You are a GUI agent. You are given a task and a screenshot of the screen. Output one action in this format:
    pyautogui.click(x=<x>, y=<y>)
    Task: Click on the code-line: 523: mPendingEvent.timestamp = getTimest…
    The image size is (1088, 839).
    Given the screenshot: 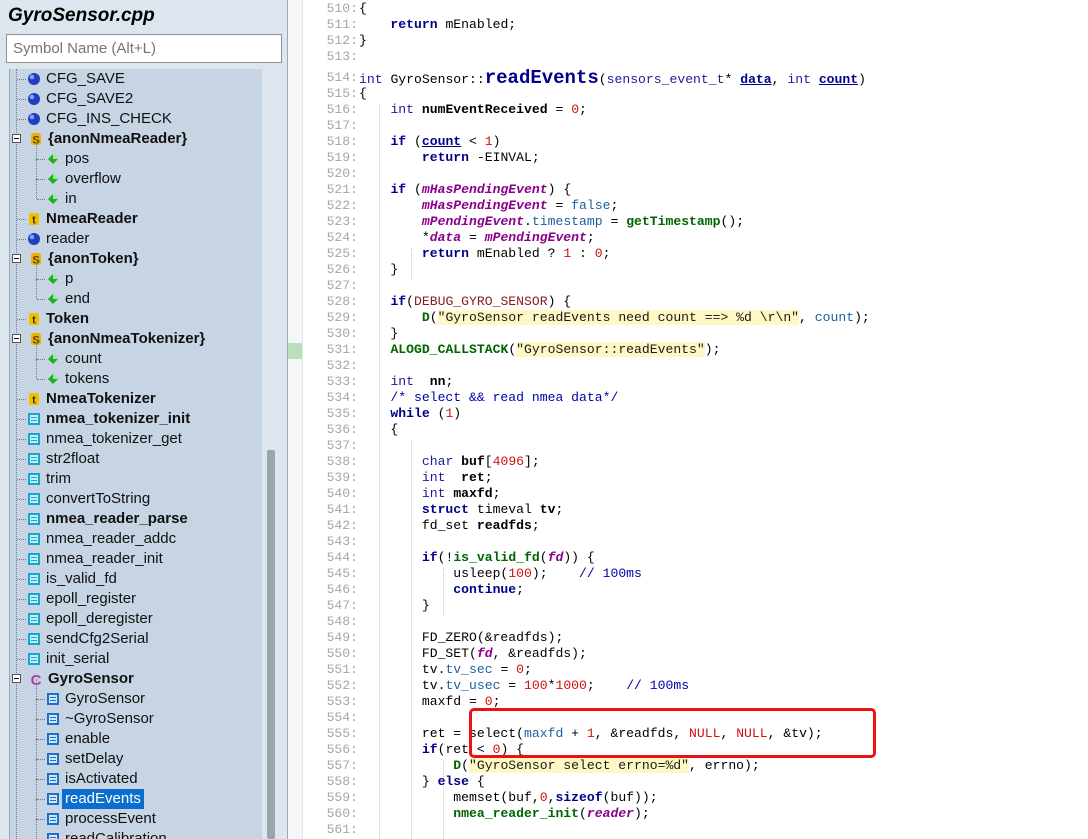 What is the action you would take?
    pyautogui.click(x=688, y=222)
    